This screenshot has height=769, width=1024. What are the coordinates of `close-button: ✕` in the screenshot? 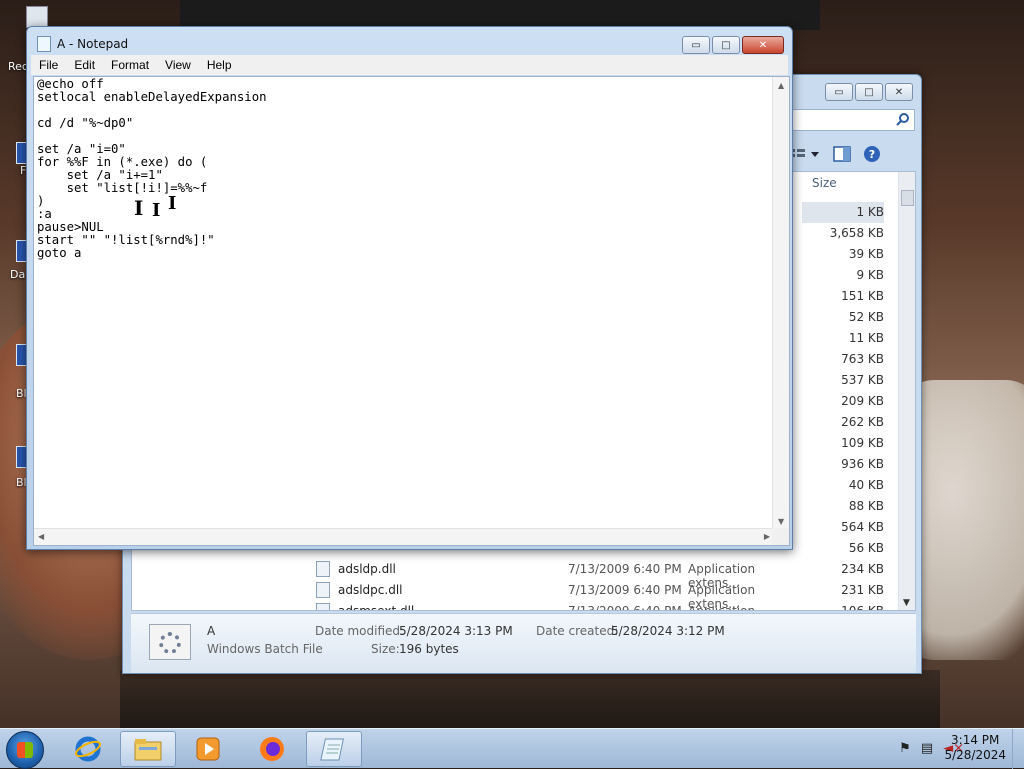 It's located at (763, 45).